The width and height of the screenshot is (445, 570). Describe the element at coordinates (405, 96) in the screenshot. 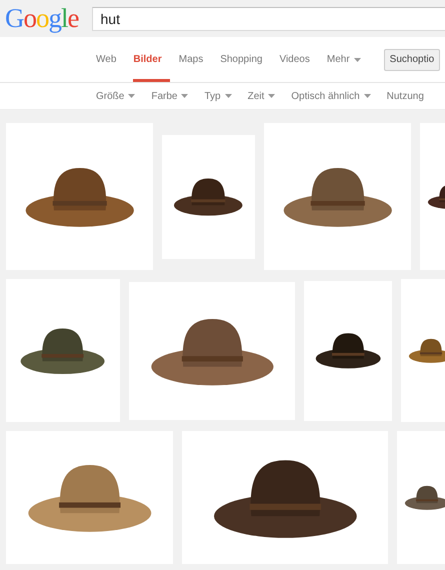

I see `filter-menu: Nutzung` at that location.